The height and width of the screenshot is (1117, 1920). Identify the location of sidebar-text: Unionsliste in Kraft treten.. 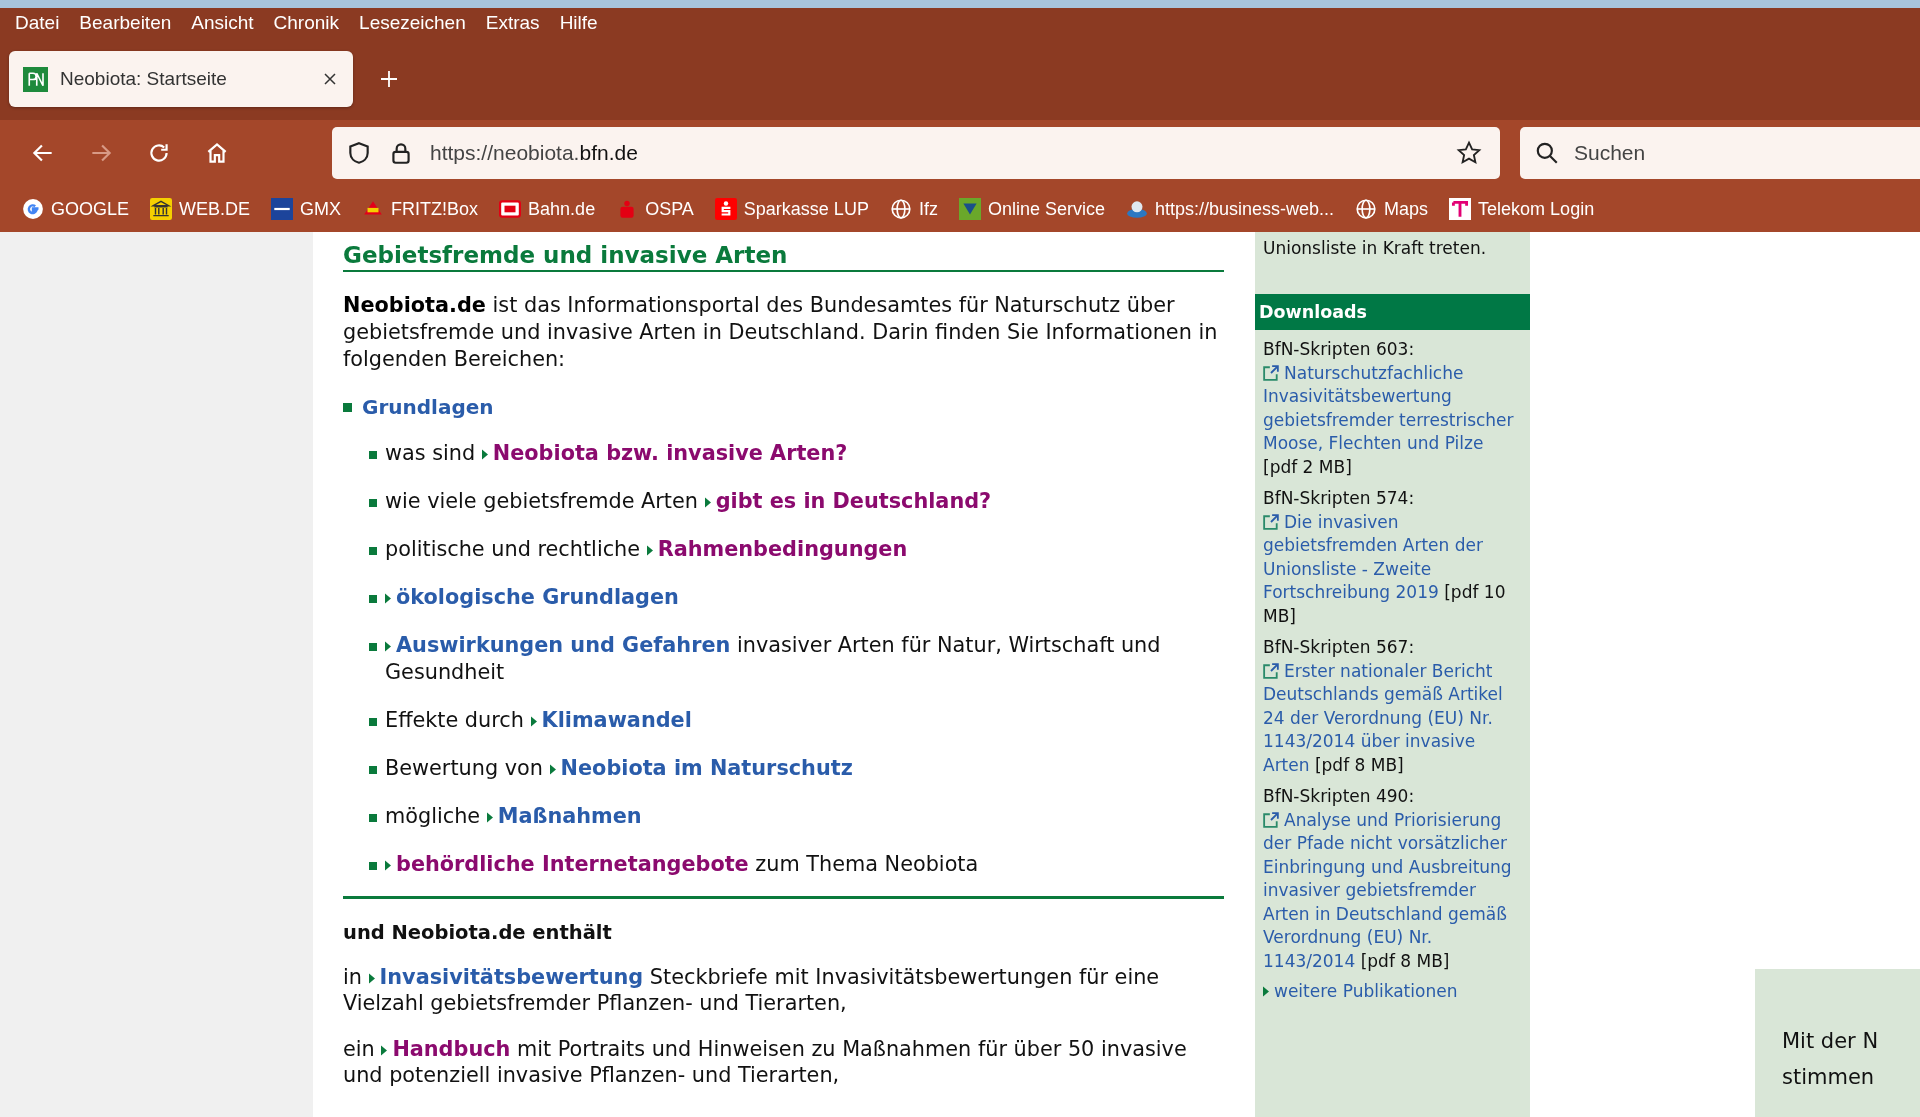
(1375, 248).